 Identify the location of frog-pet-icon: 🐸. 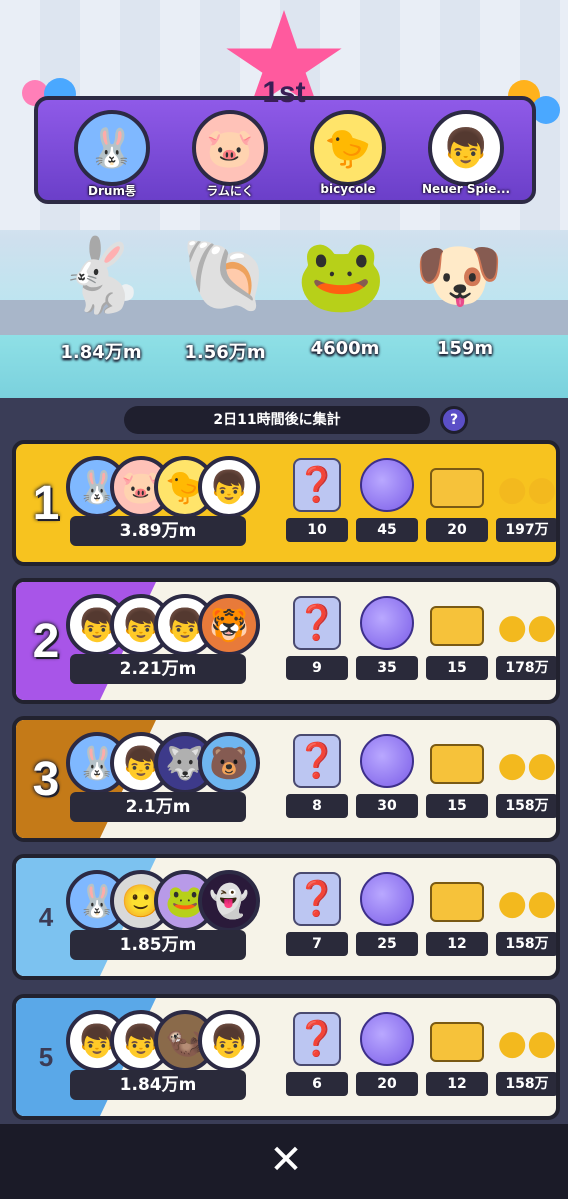
(341, 274).